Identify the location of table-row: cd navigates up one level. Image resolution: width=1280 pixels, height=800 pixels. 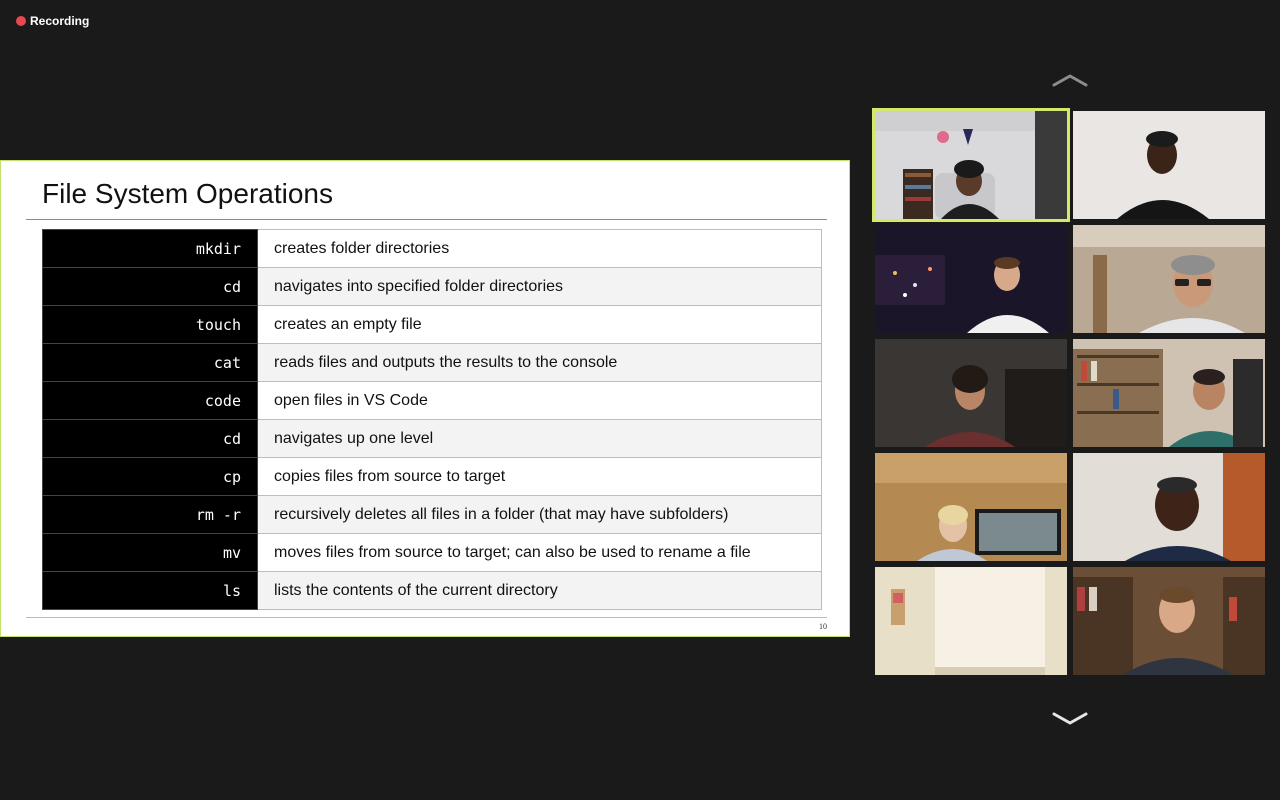
(432, 438).